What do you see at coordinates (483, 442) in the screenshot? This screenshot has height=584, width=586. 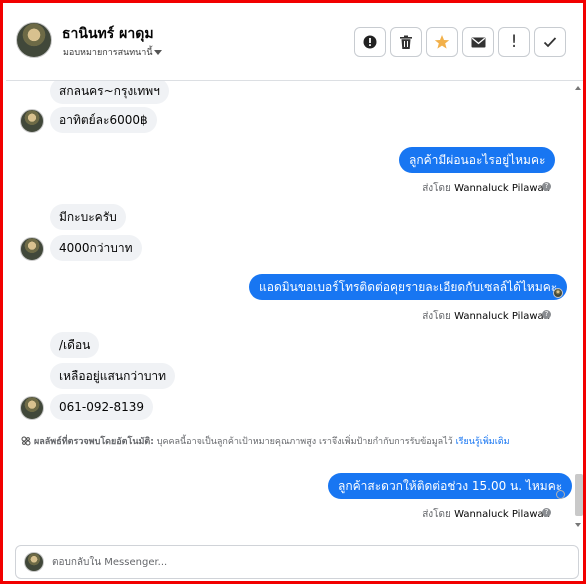 I see `learn-more-link: เรียนรู้เพิ่มเติม` at bounding box center [483, 442].